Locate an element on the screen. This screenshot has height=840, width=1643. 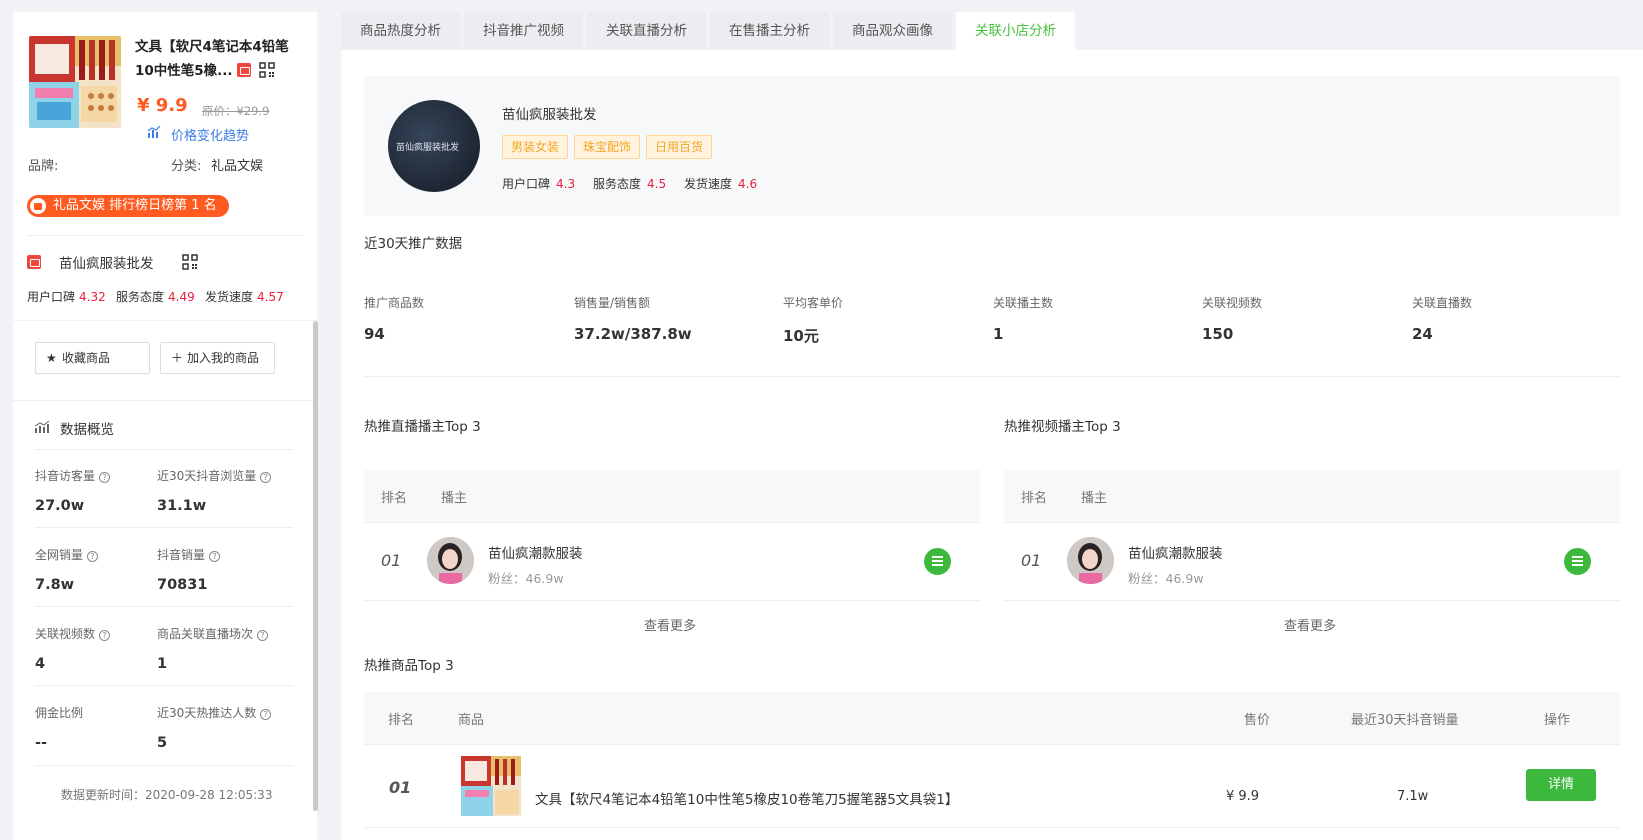
score-delivery: 发货速度 4.6 is located at coordinates (721, 184).